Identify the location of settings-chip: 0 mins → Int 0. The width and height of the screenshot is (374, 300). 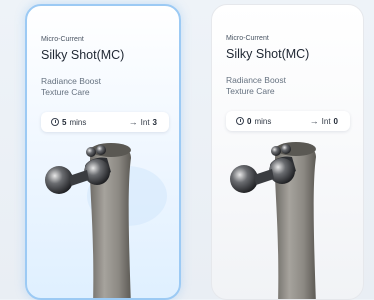
(288, 121).